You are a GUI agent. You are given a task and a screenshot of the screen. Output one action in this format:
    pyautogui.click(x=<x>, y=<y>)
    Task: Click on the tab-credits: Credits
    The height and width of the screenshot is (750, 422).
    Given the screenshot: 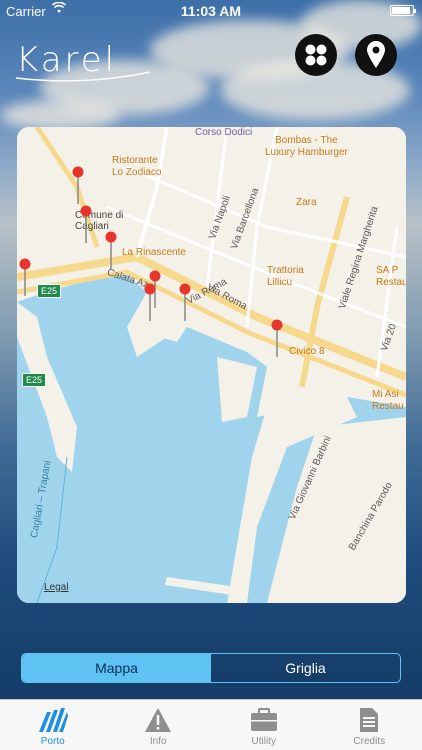 What is the action you would take?
    pyautogui.click(x=369, y=725)
    